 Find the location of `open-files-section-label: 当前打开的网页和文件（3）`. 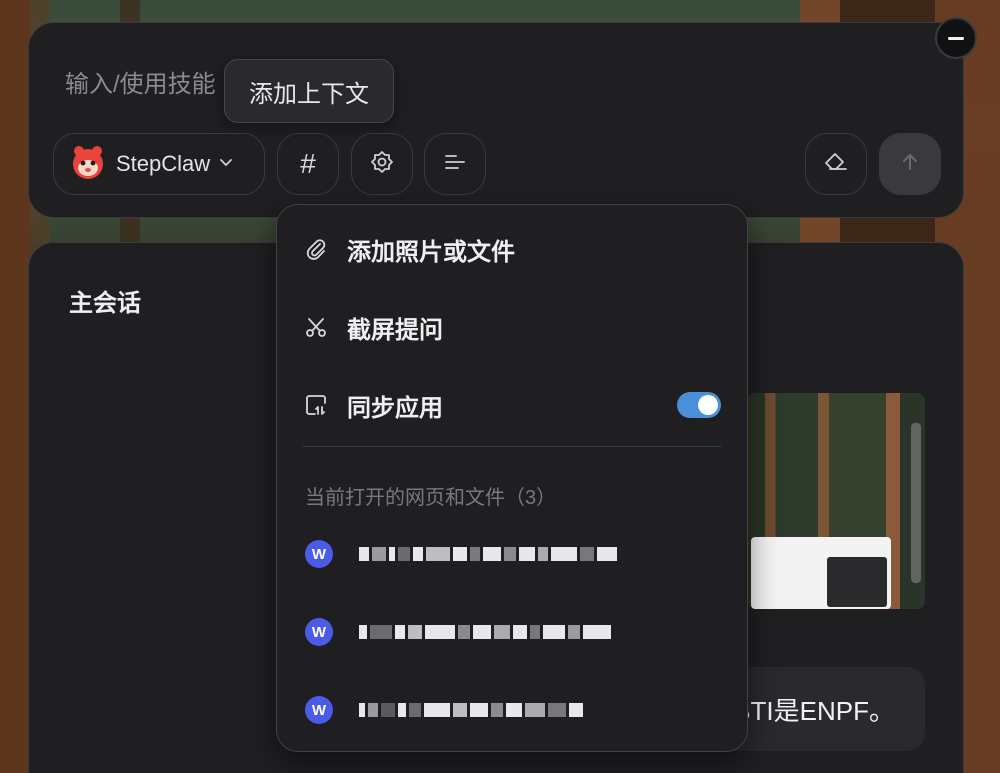

open-files-section-label: 当前打开的网页和文件（3） is located at coordinates (431, 498).